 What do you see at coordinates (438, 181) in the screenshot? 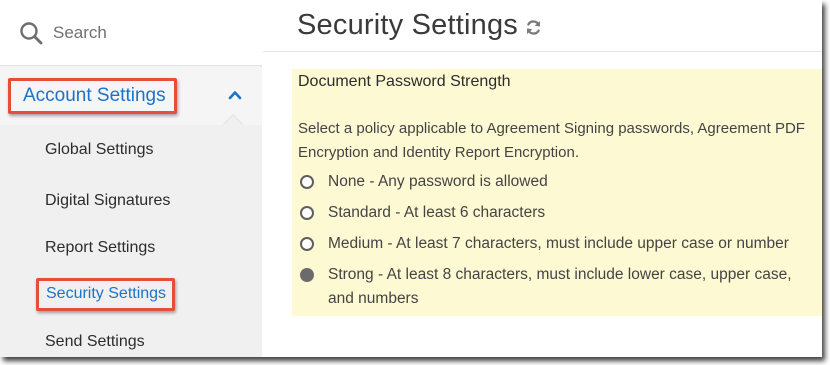
I see `option-none-label: None - Any password is allowed` at bounding box center [438, 181].